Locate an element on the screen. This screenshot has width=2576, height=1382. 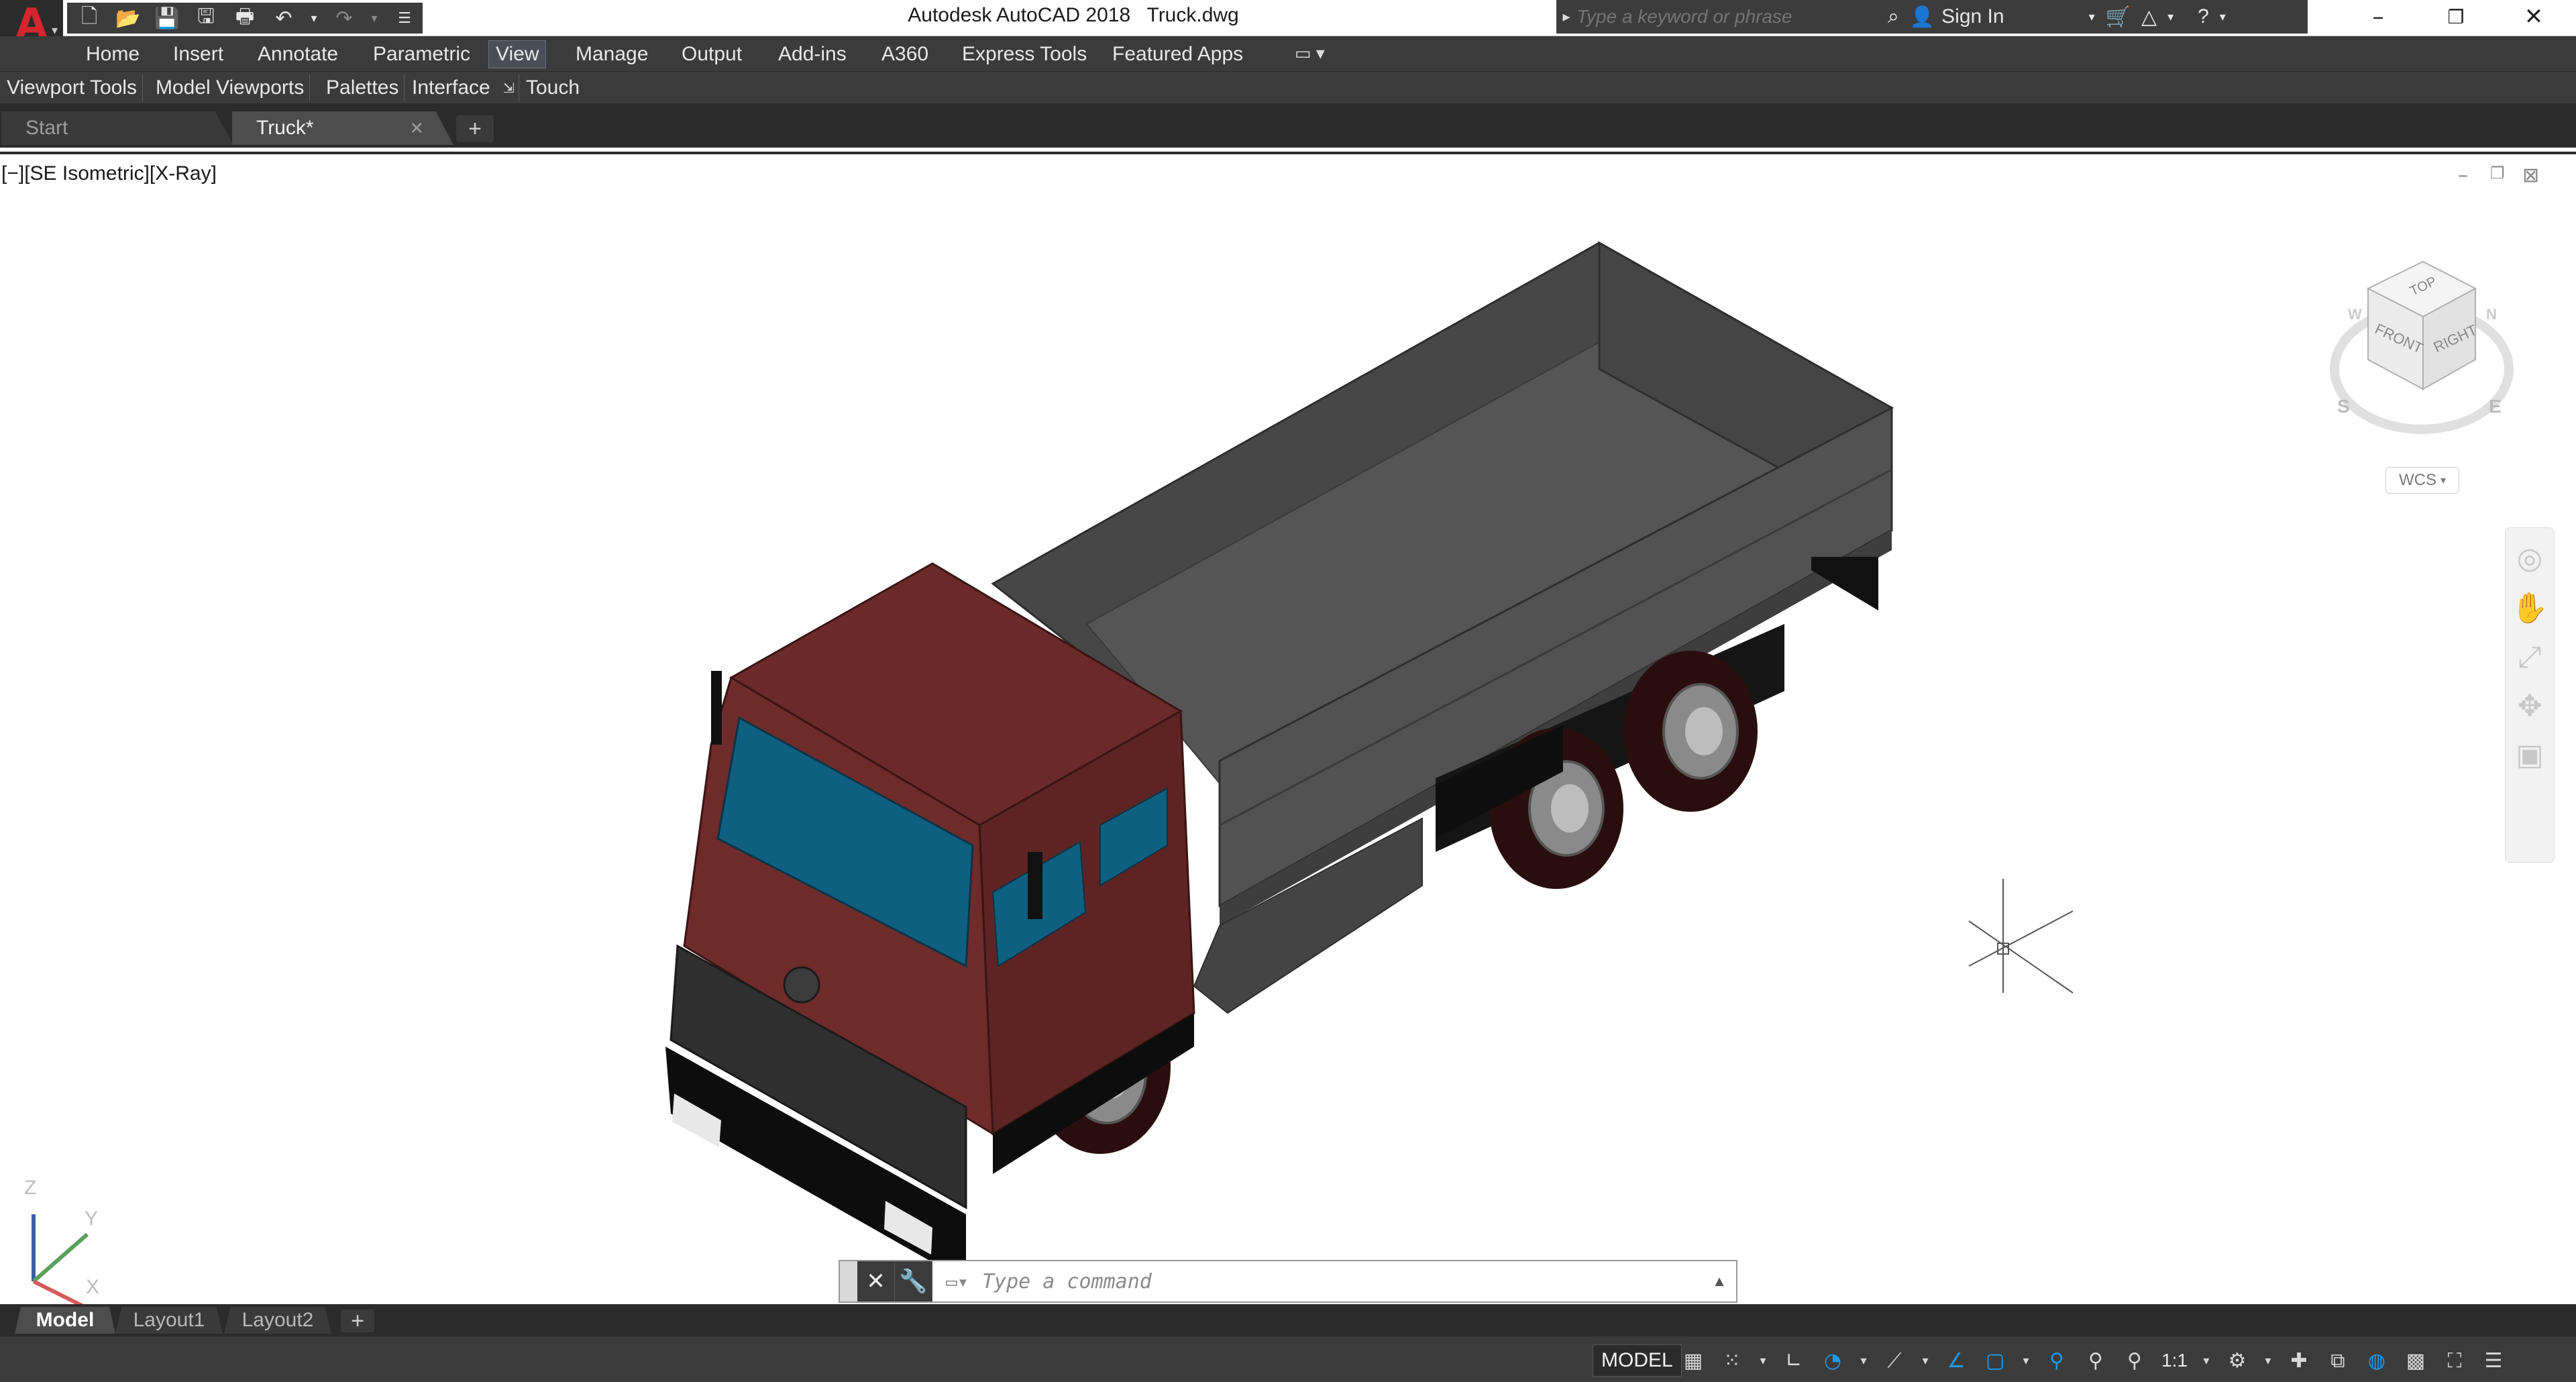
polar-tracking-icon: ◔ is located at coordinates (1833, 1360).